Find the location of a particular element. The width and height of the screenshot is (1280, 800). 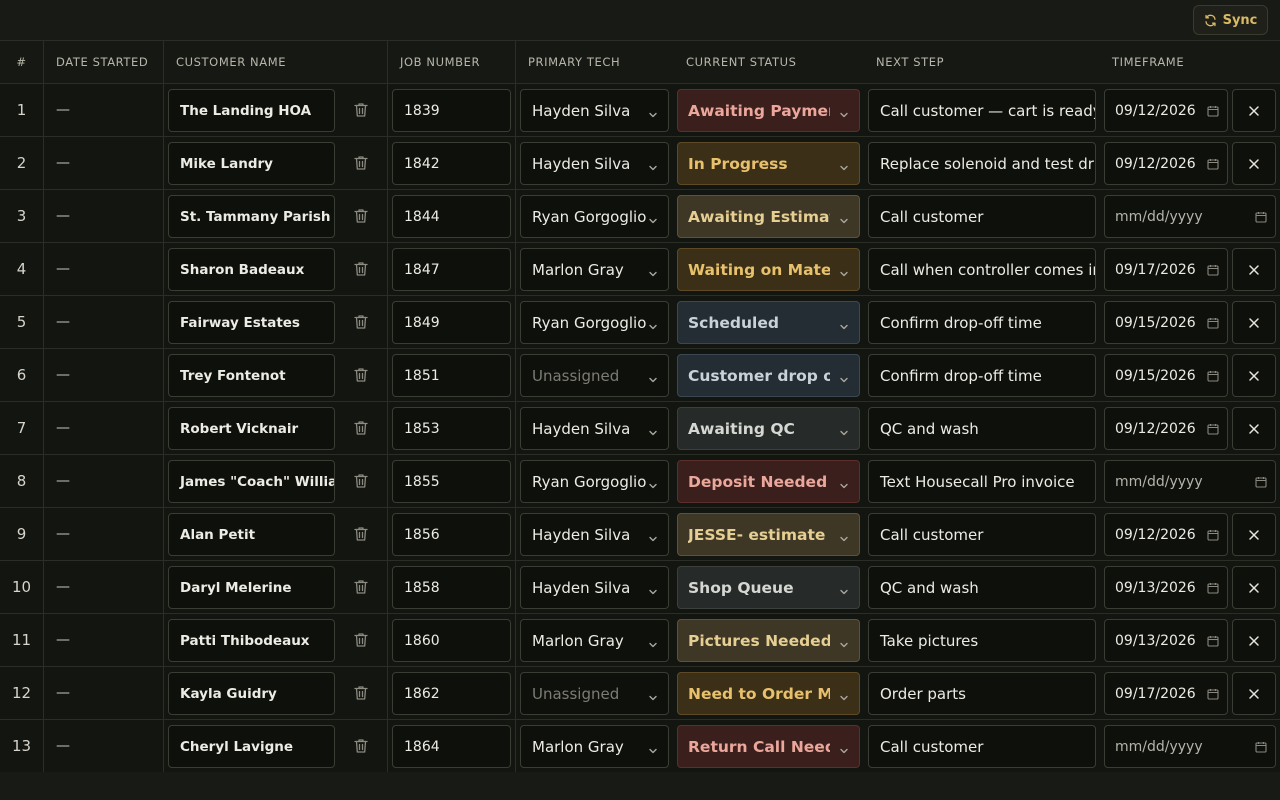

next-step-input: QC and wash is located at coordinates (982, 587).